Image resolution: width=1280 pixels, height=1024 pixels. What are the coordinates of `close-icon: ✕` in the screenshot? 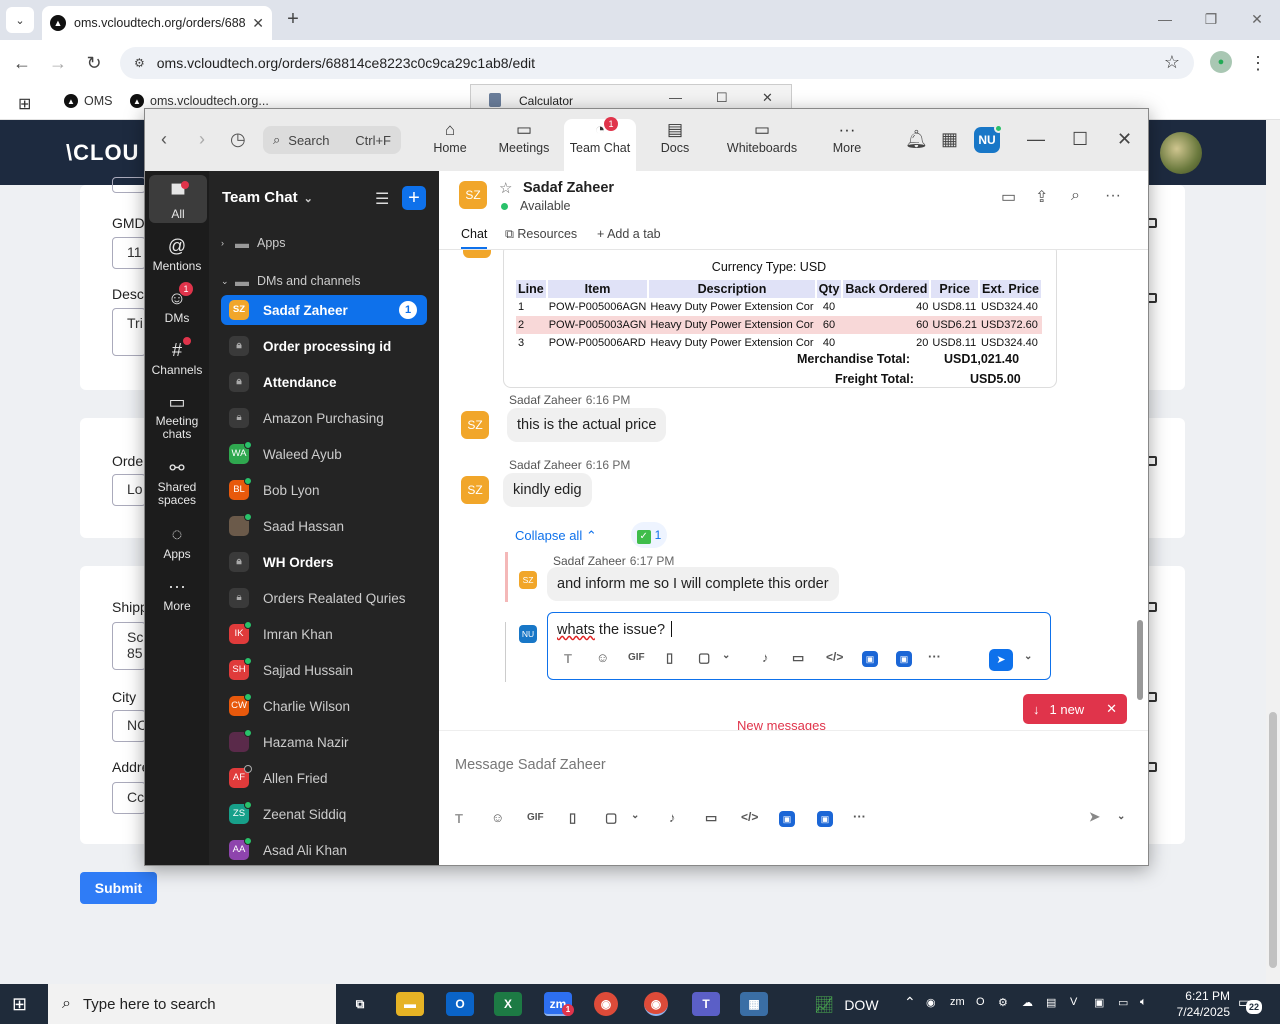 It's located at (1111, 709).